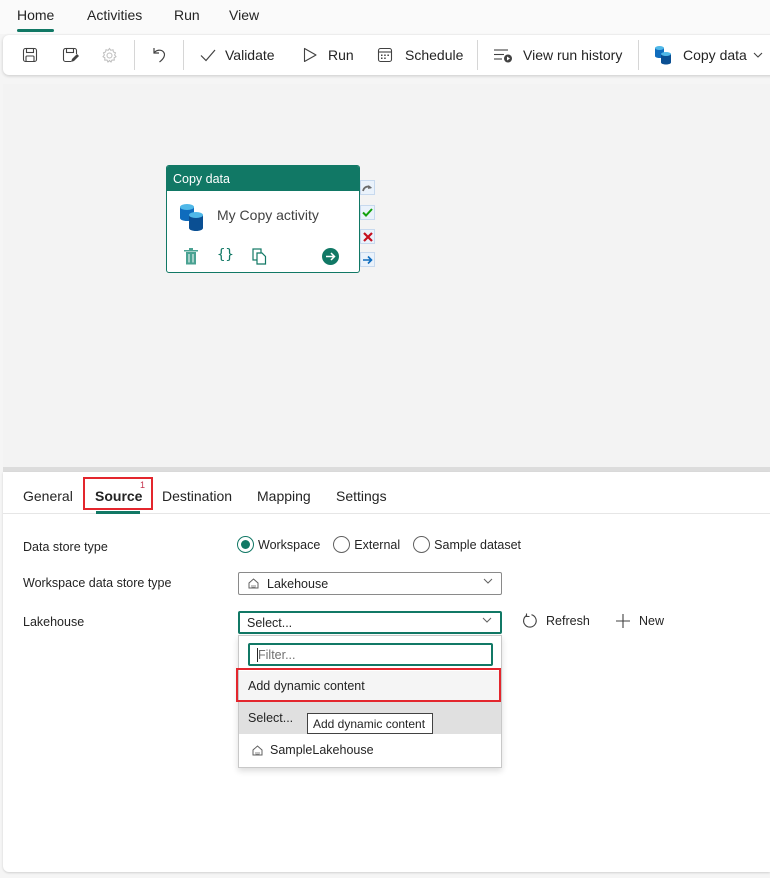 The height and width of the screenshot is (878, 770). I want to click on copy-icon, so click(259, 259).